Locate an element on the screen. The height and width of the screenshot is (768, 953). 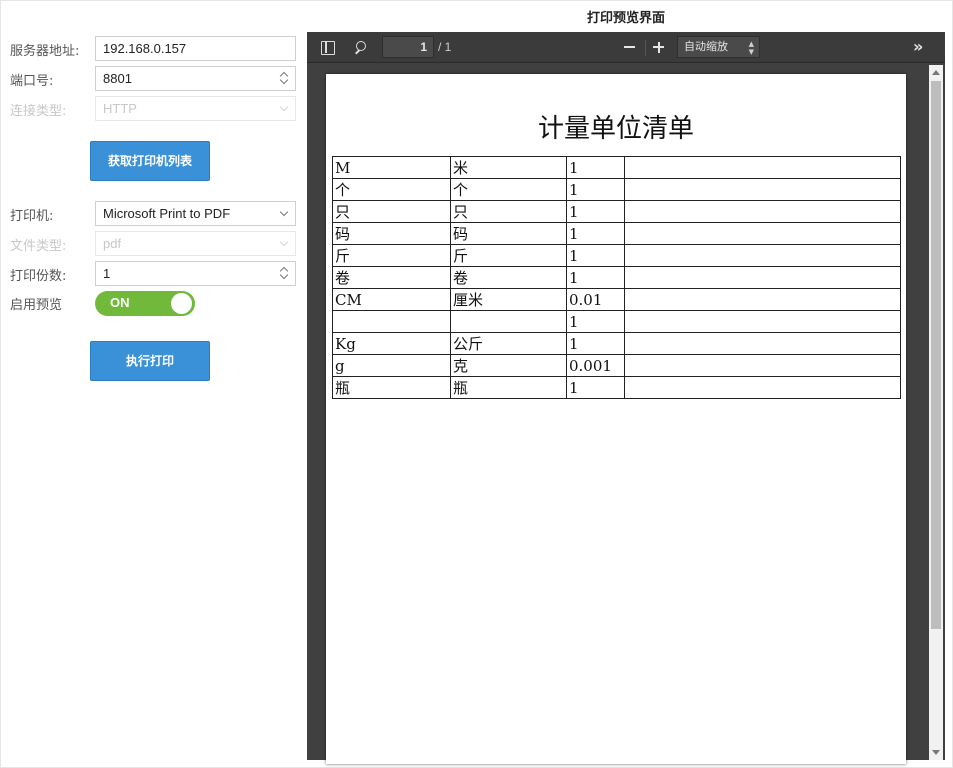
search-icon is located at coordinates (361, 48).